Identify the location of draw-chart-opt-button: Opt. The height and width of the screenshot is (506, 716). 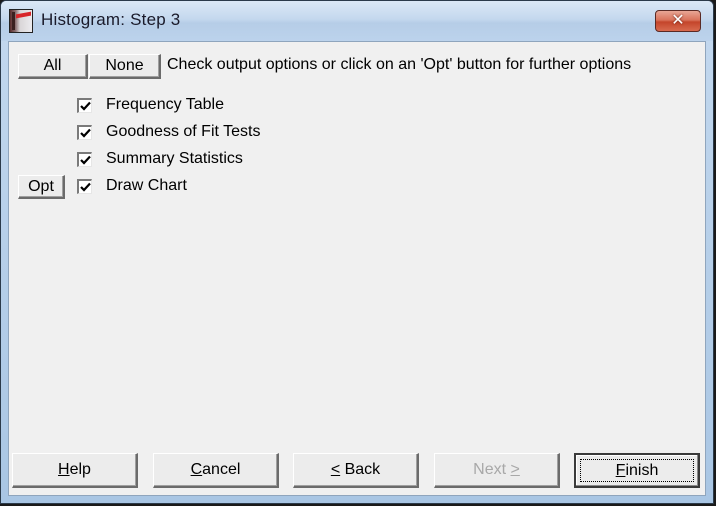
(41, 187).